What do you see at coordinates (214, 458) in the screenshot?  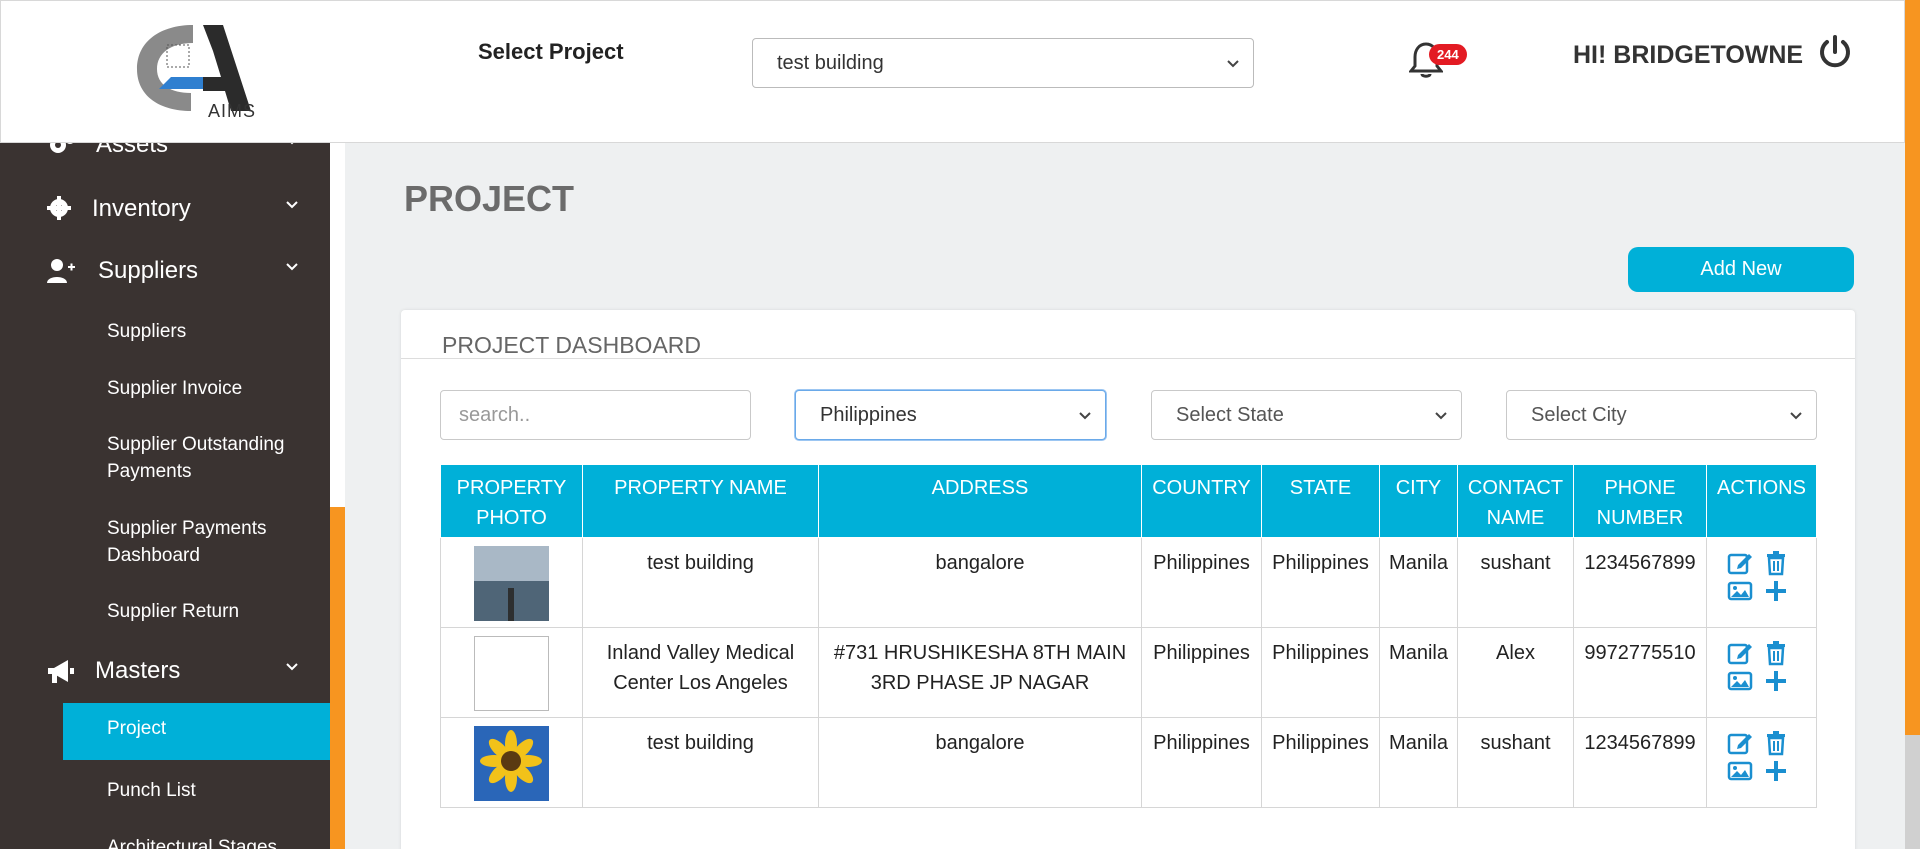 I see `sidebar-subitem-supplier-outstanding-payments: Supplier Outstanding Payments` at bounding box center [214, 458].